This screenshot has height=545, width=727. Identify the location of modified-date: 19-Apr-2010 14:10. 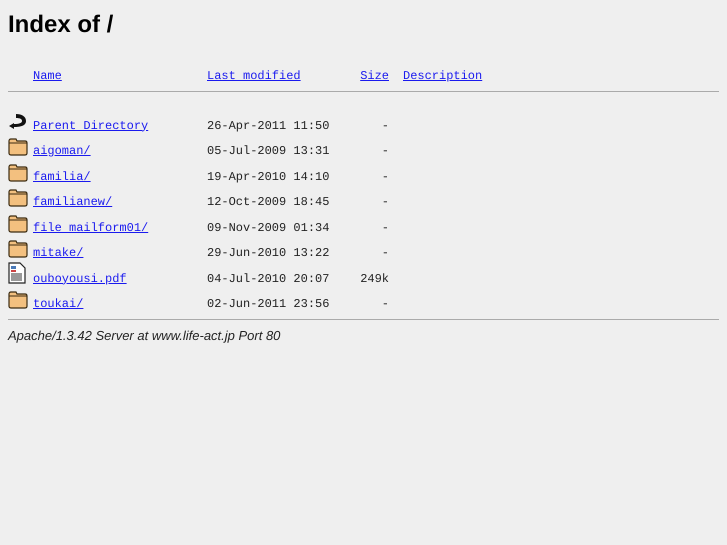
(268, 177).